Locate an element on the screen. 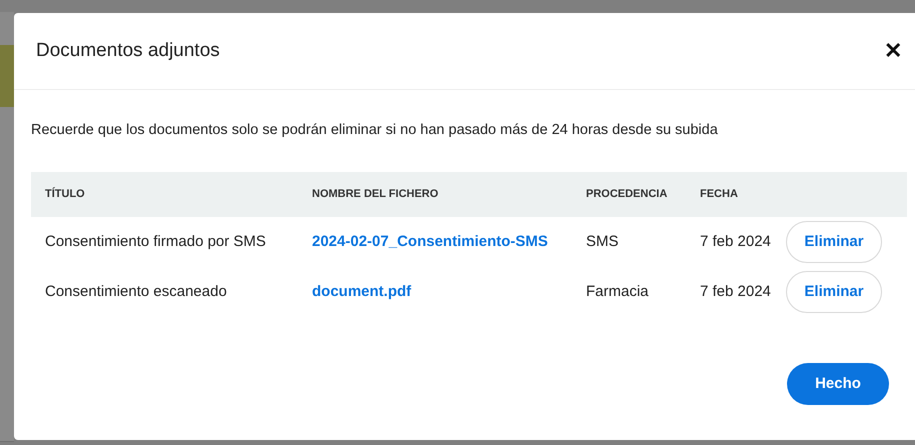 This screenshot has width=915, height=445. table-cell-text: Consentimiento escaneado is located at coordinates (136, 292).